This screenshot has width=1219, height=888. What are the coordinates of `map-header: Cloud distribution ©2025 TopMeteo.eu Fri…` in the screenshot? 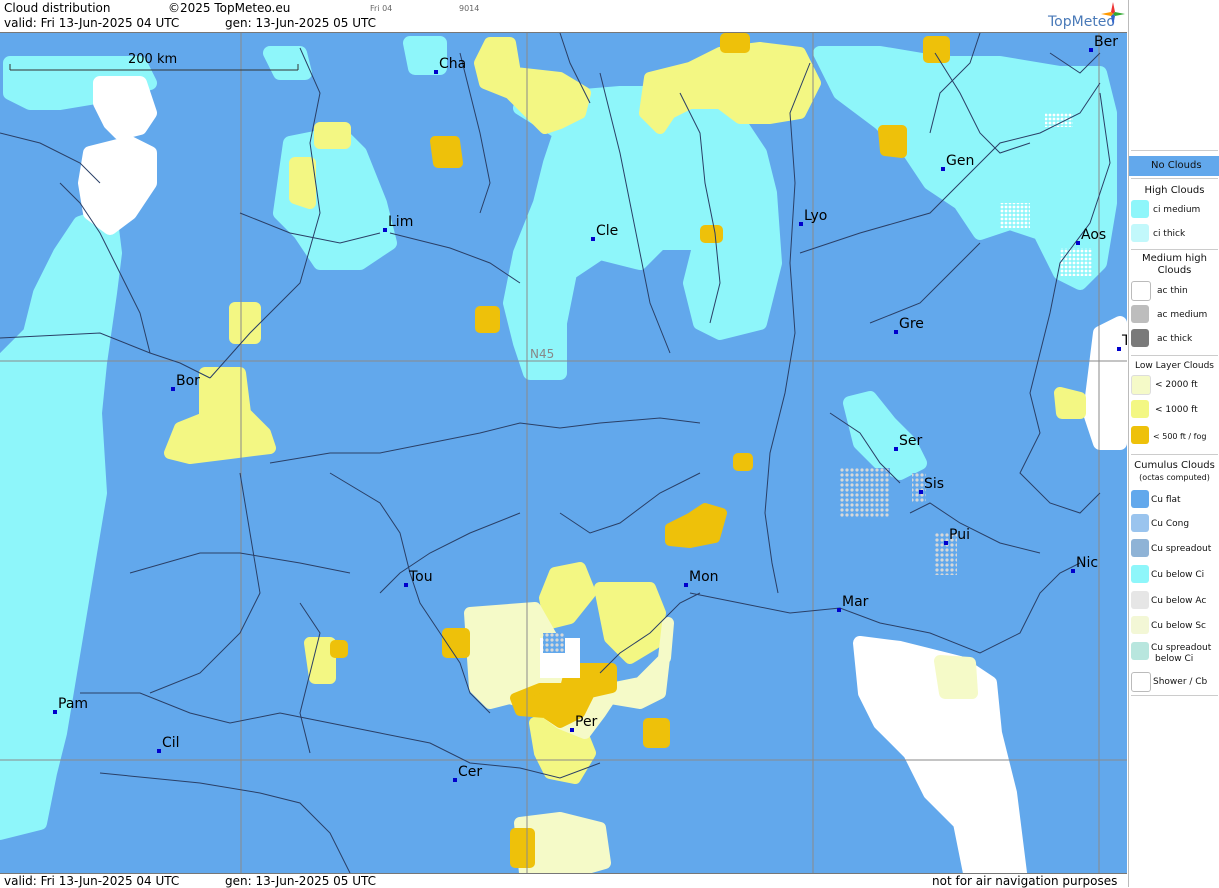 It's located at (563, 16).